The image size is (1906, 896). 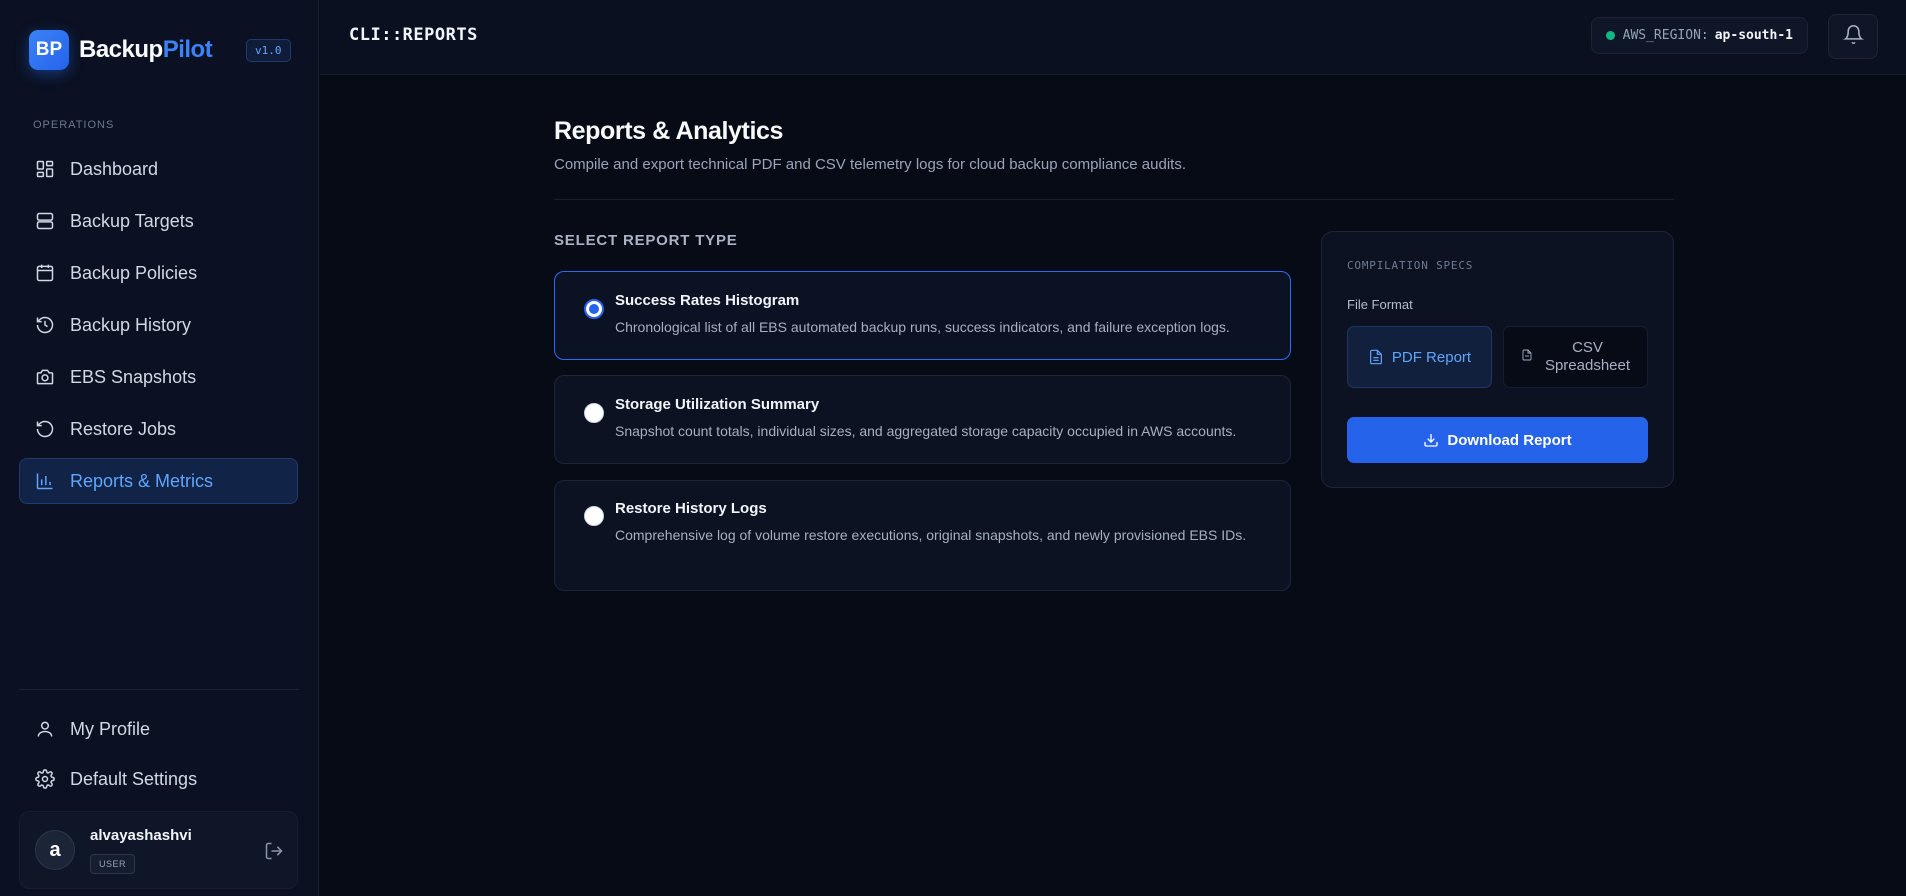 What do you see at coordinates (187, 49) in the screenshot?
I see `brand-name-accent: Pilot` at bounding box center [187, 49].